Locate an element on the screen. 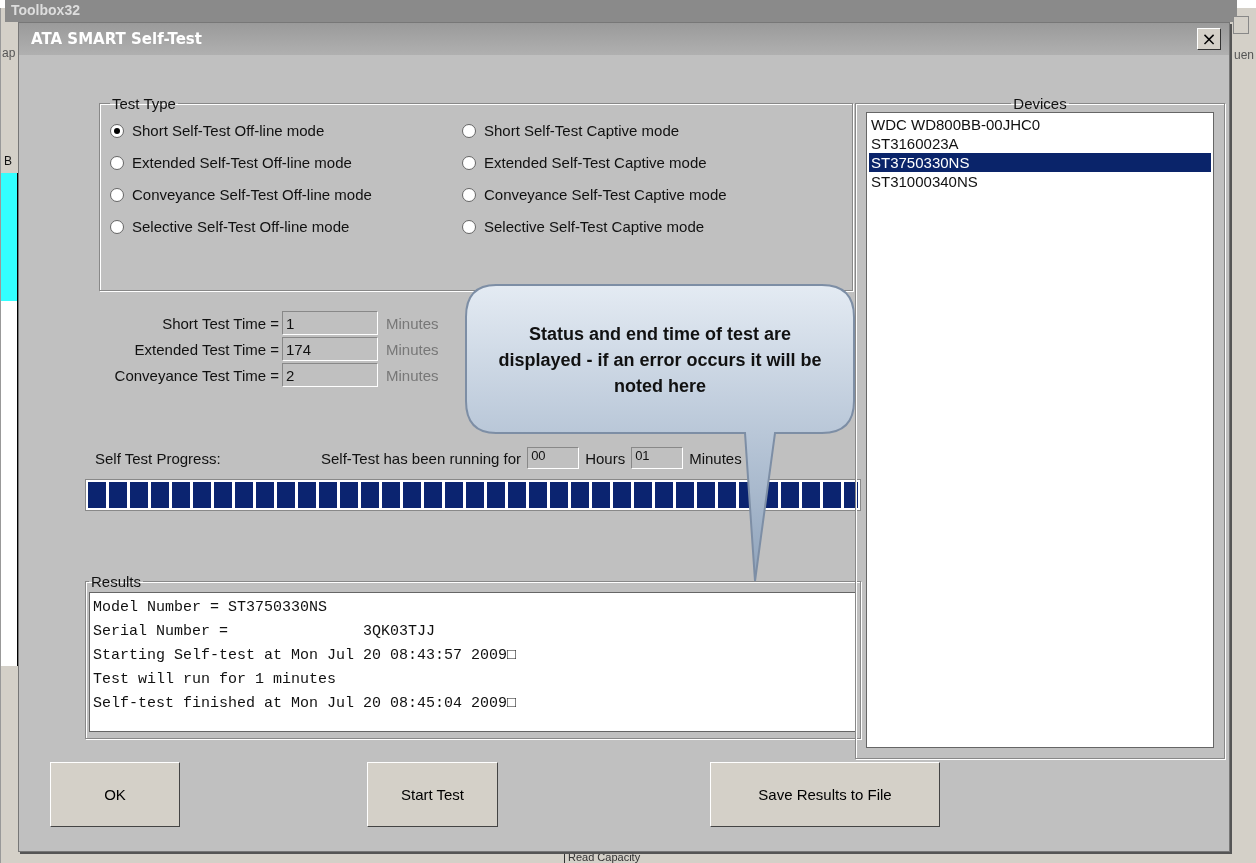  running-label: Self-Test has been running for is located at coordinates (421, 458).